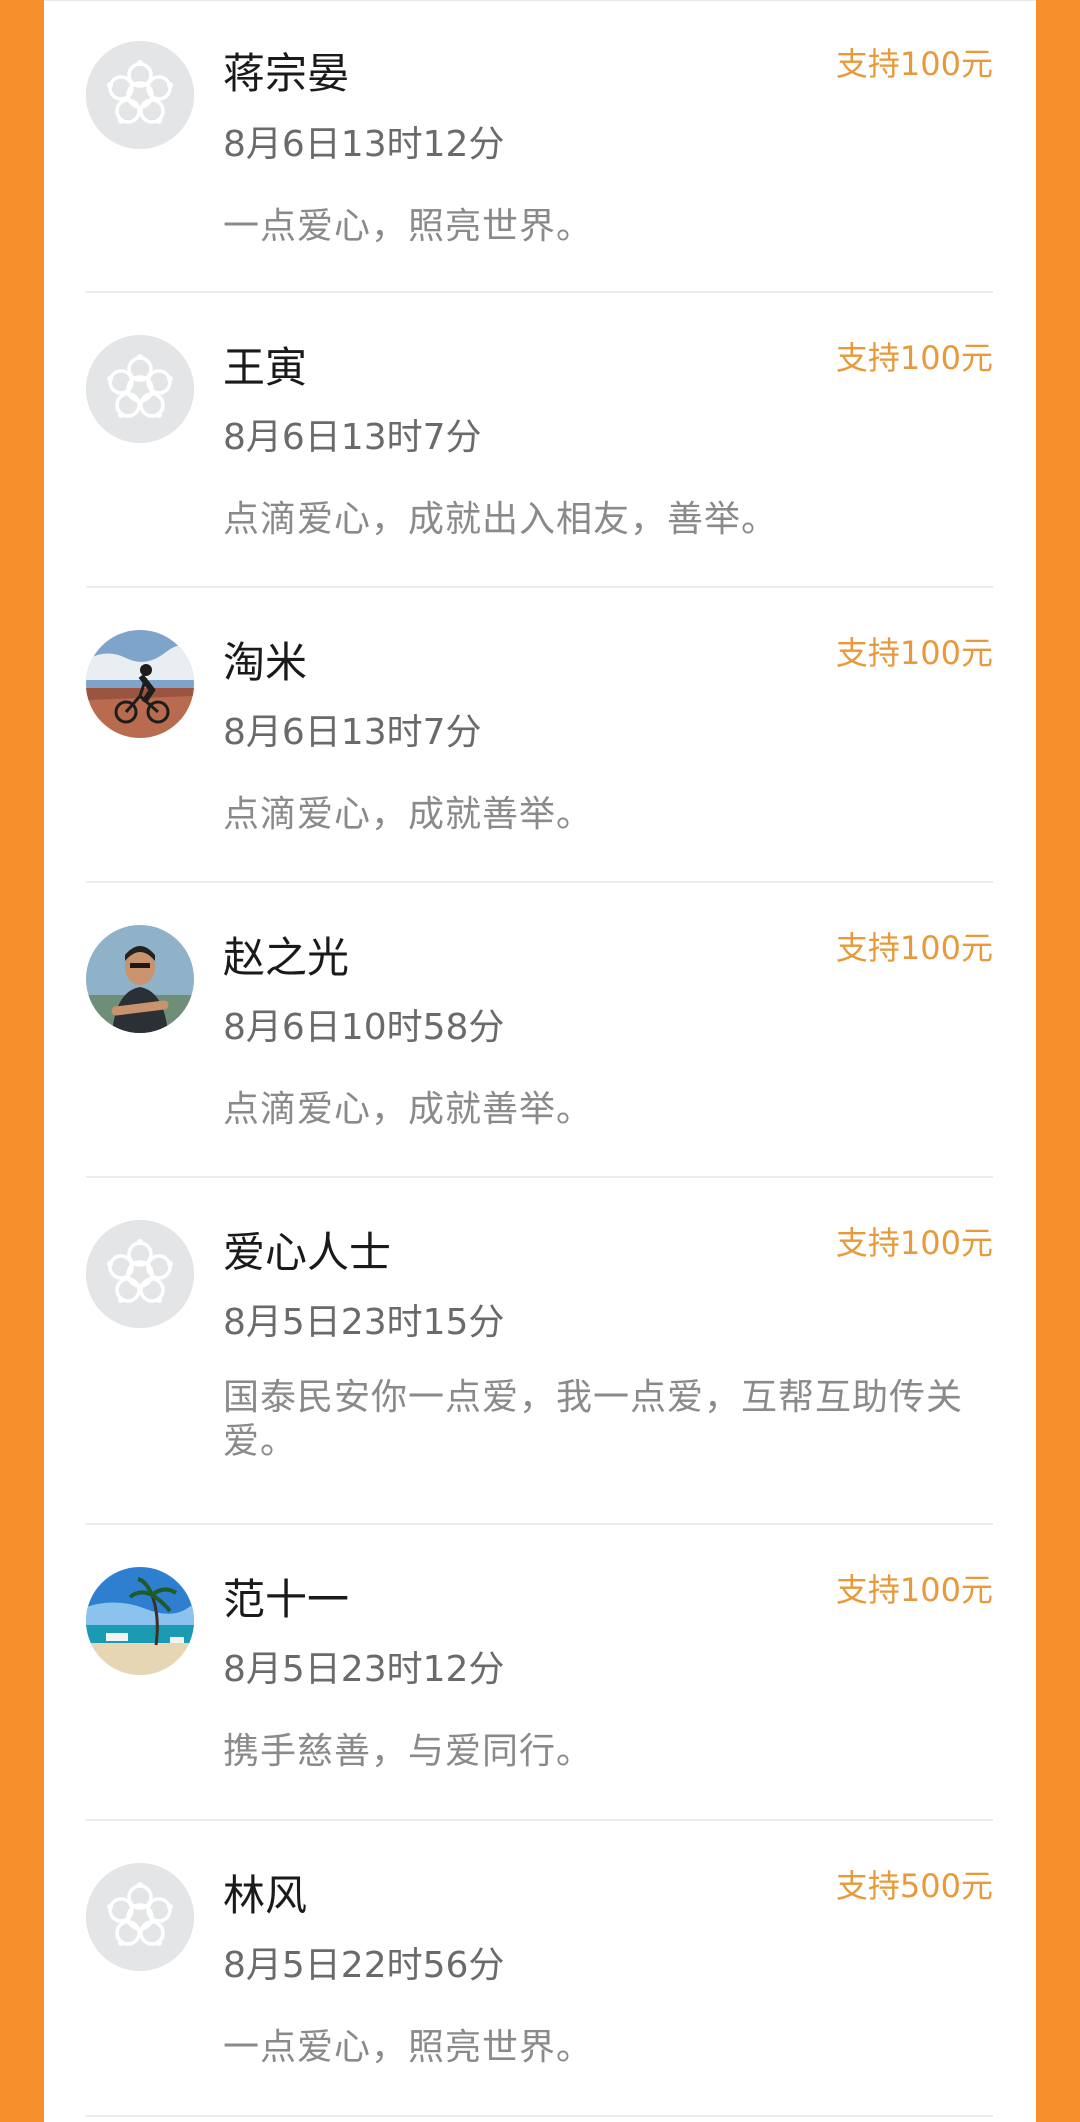 The width and height of the screenshot is (1080, 2122). Describe the element at coordinates (539, 147) in the screenshot. I see `supporter-item: 蒋宗晏 支持100元 8月6日13时12分 一点爱心，照亮世界。` at that location.